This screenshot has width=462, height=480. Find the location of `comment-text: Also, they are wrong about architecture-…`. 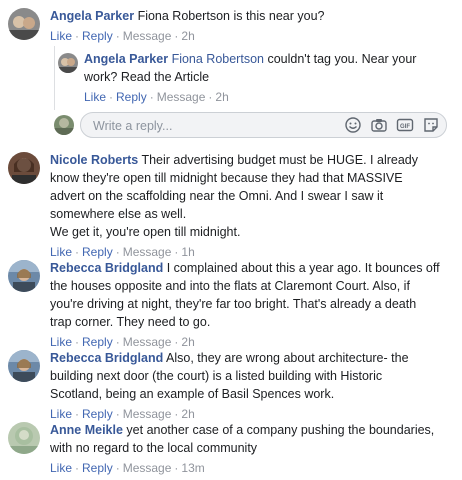

comment-text: Also, they are wrong about architecture-… is located at coordinates (287, 358).